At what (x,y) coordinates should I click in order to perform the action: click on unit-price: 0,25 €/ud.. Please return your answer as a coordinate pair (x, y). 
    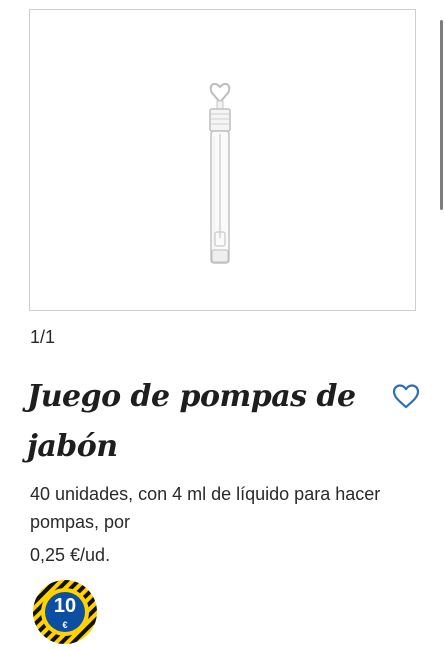
    Looking at the image, I should click on (70, 555).